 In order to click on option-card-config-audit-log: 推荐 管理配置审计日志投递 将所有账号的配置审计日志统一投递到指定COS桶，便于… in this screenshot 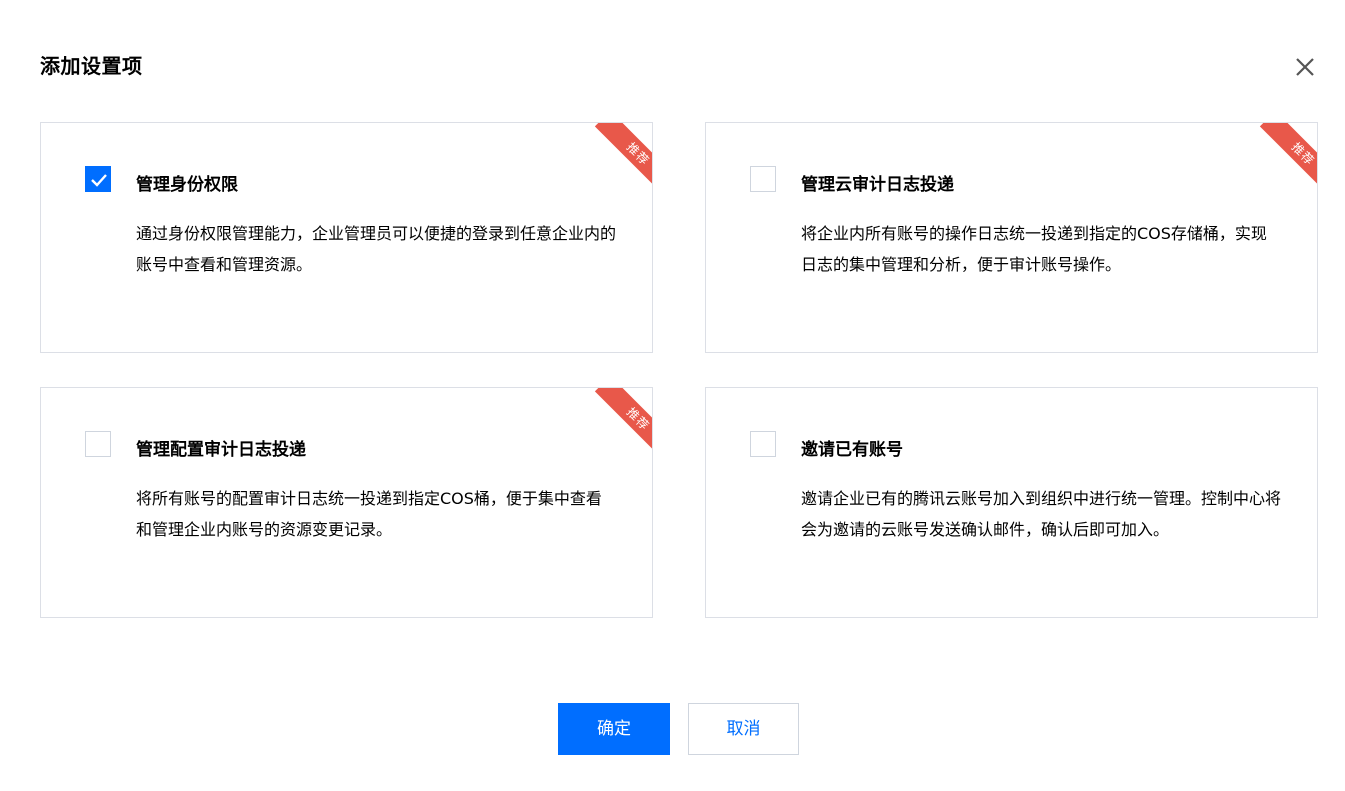, I will do `click(346, 502)`.